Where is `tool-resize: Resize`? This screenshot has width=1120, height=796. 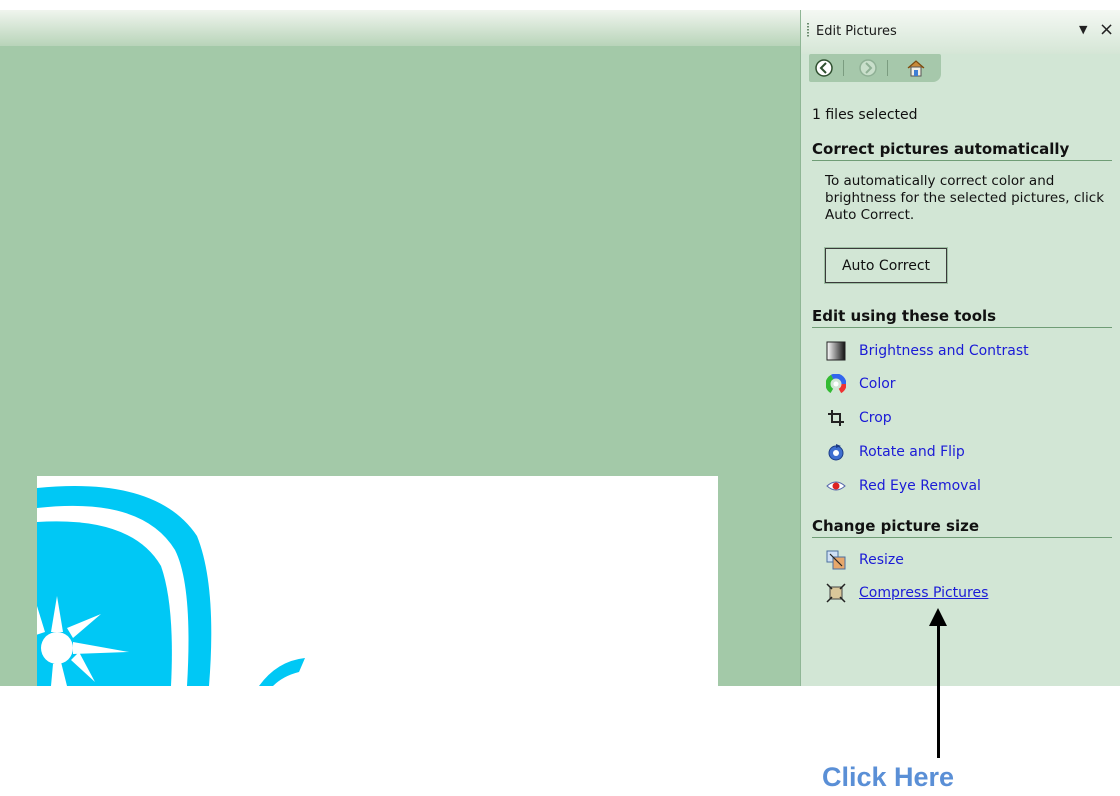
tool-resize: Resize is located at coordinates (864, 560).